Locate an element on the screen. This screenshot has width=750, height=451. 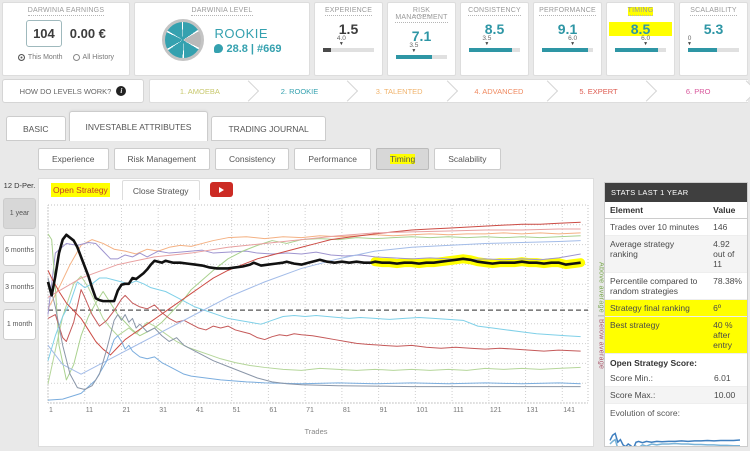
level-step-pro: 6. PRO is located at coordinates (699, 91).